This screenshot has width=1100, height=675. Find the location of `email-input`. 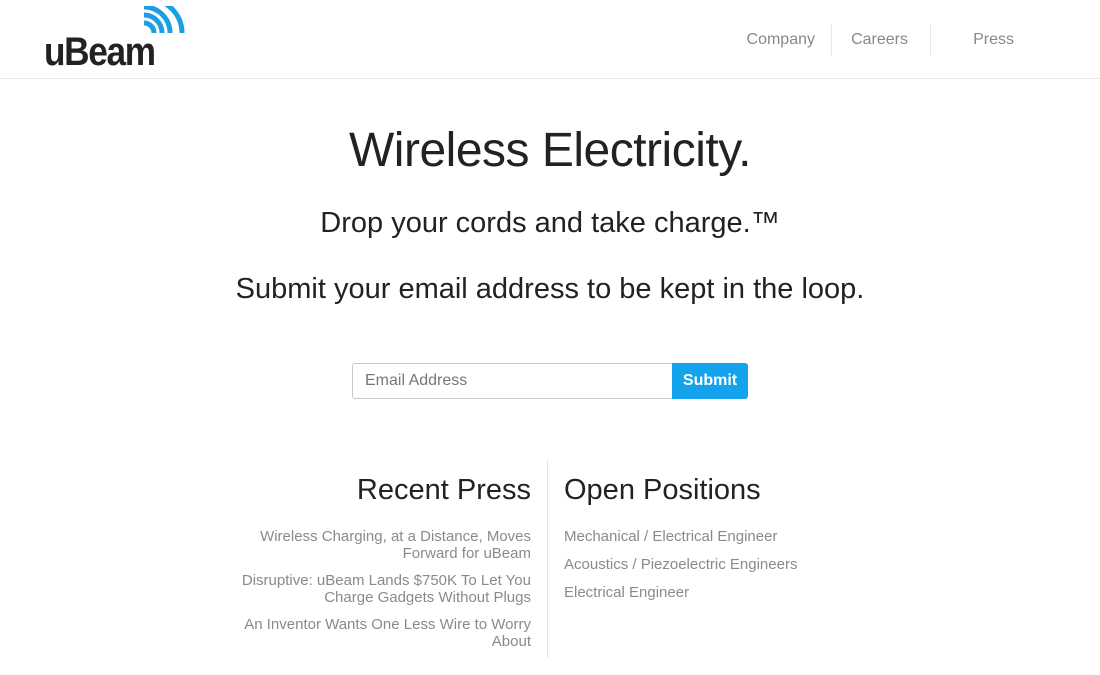

email-input is located at coordinates (512, 381).